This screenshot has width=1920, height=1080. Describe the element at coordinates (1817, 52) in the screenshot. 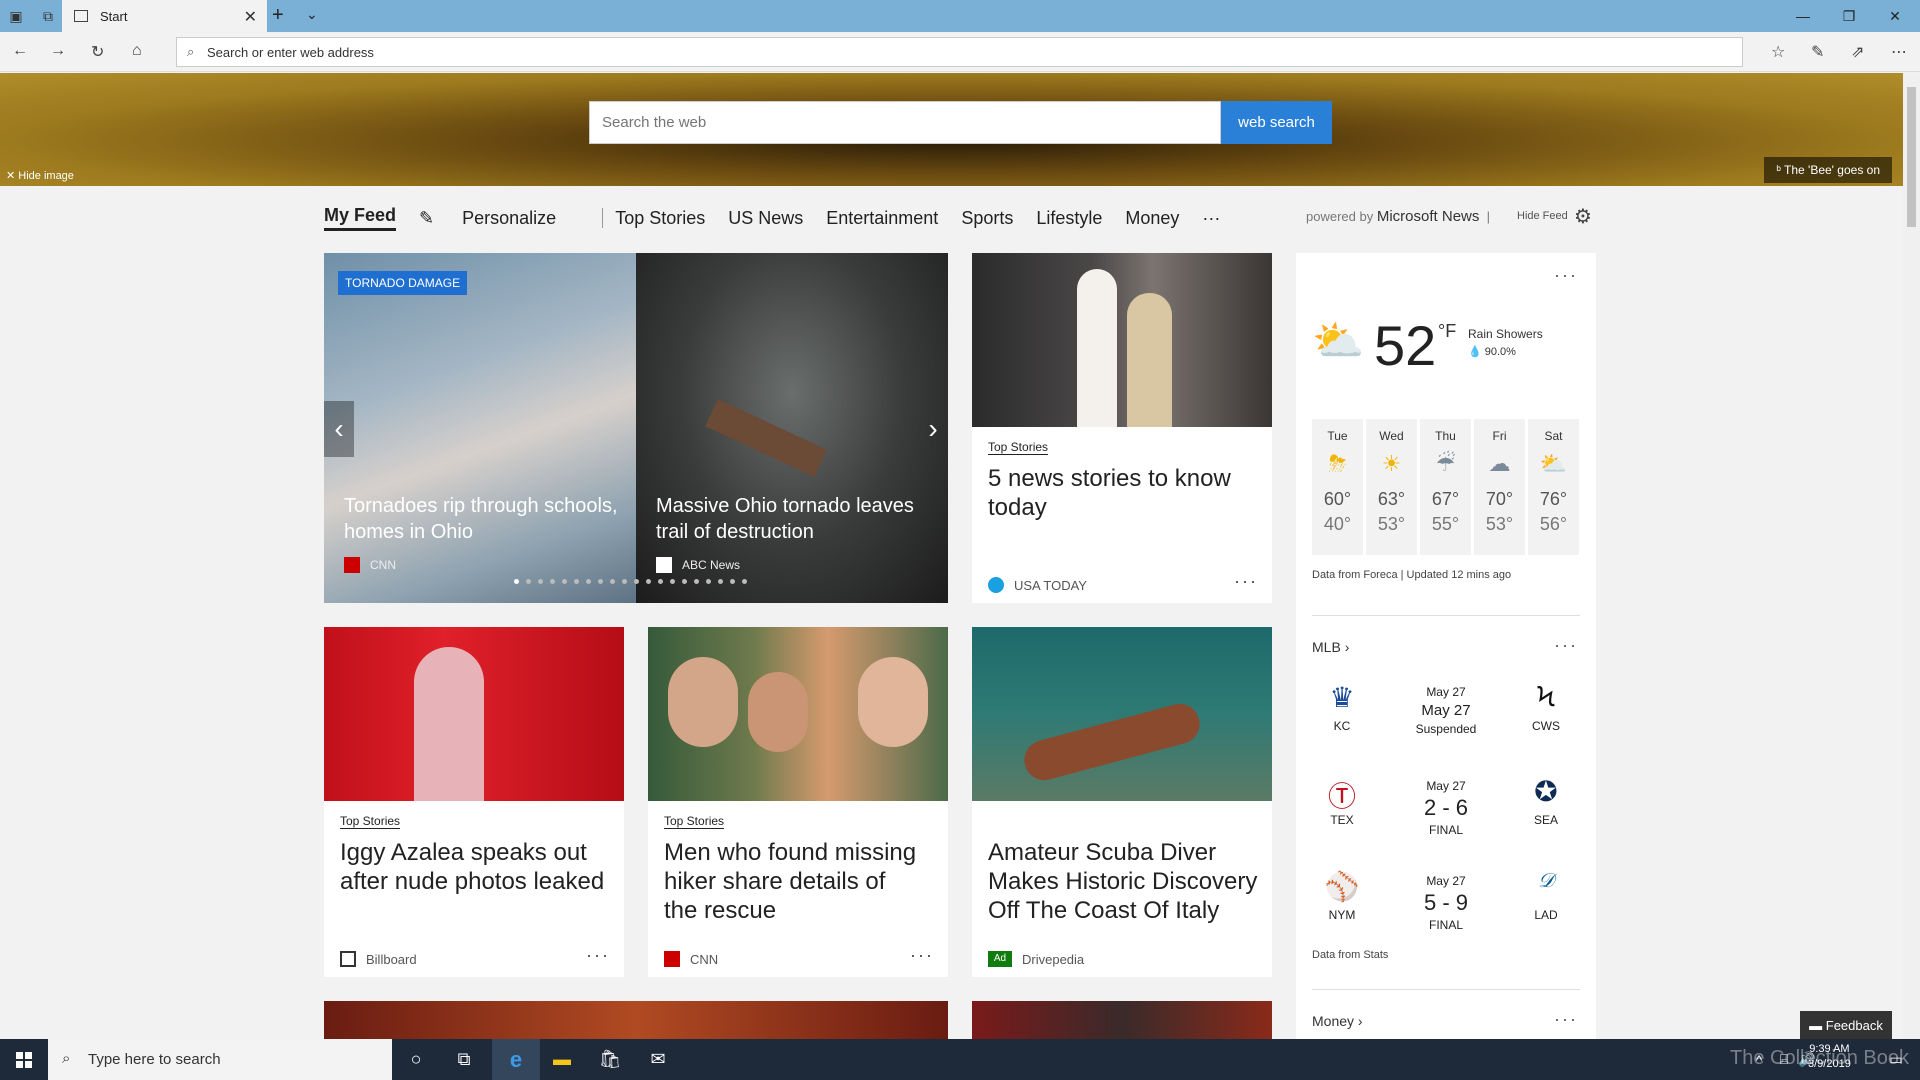

I see `pen-icon: ✎` at that location.